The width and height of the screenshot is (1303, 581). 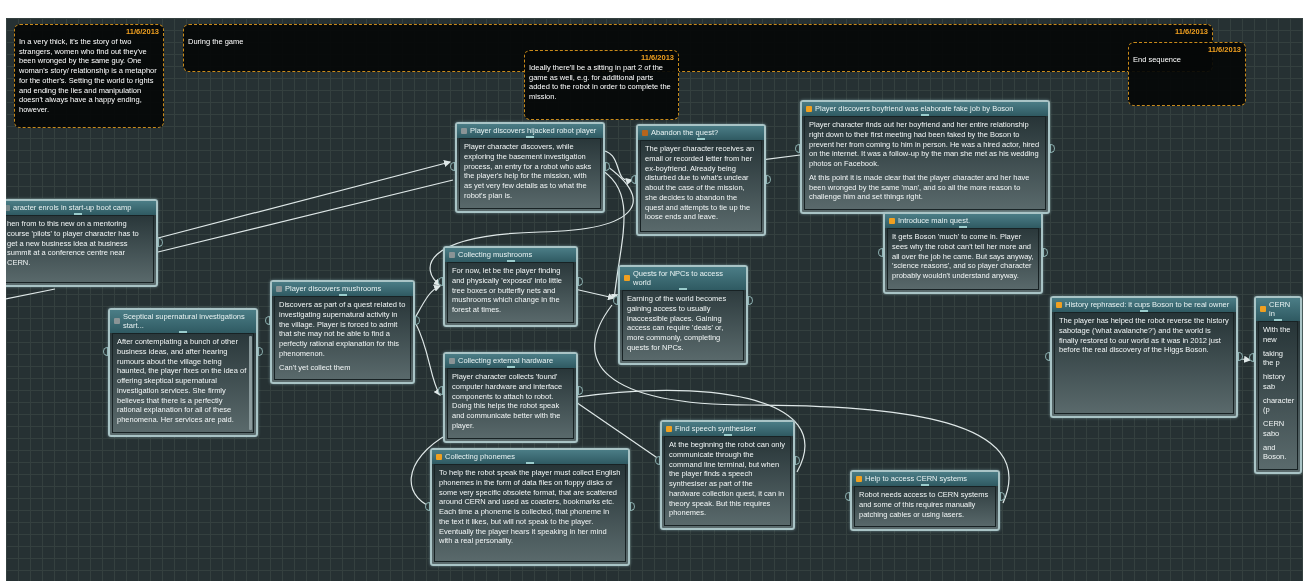 I want to click on scrollbar, so click(x=250, y=383).